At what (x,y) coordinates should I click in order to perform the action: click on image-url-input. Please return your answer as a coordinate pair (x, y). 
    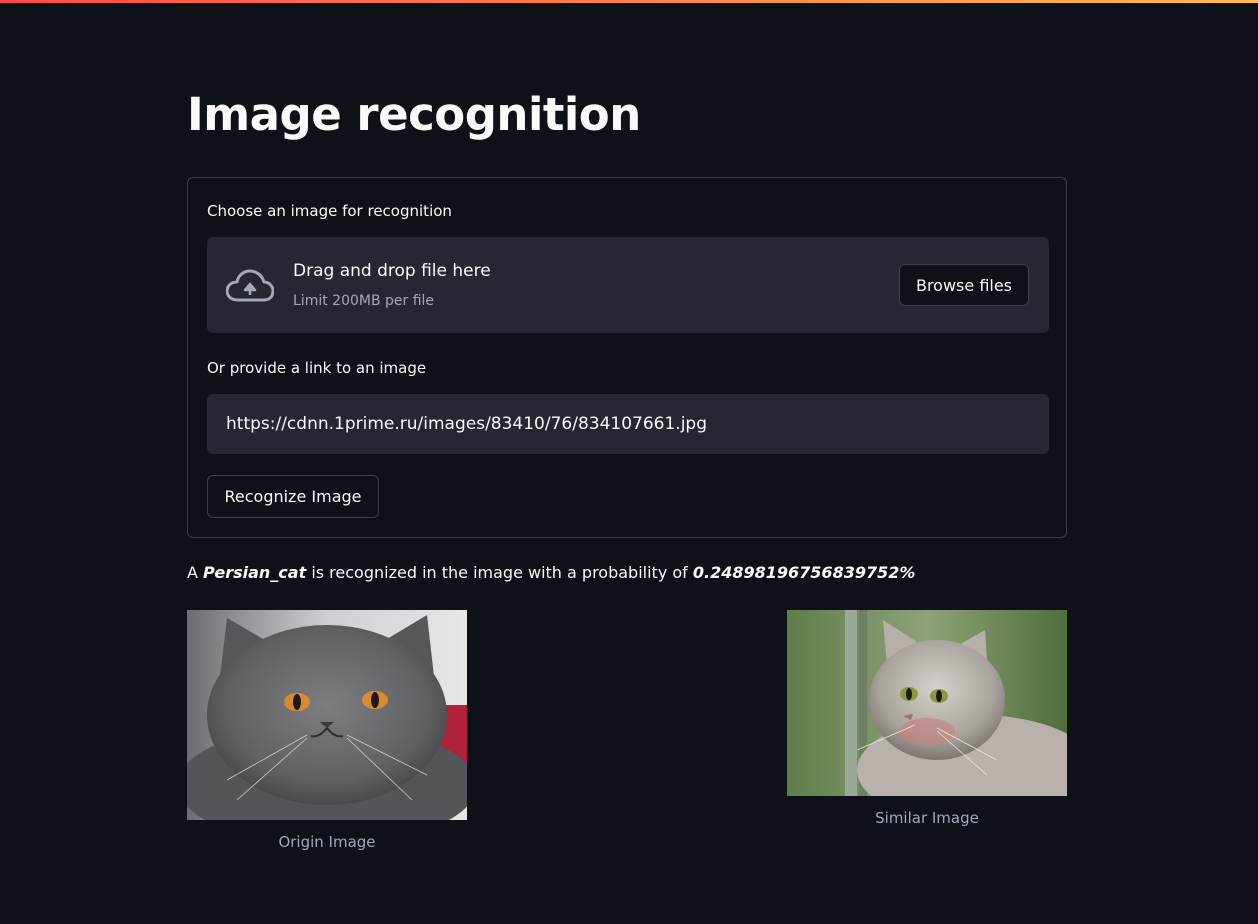
    Looking at the image, I should click on (628, 424).